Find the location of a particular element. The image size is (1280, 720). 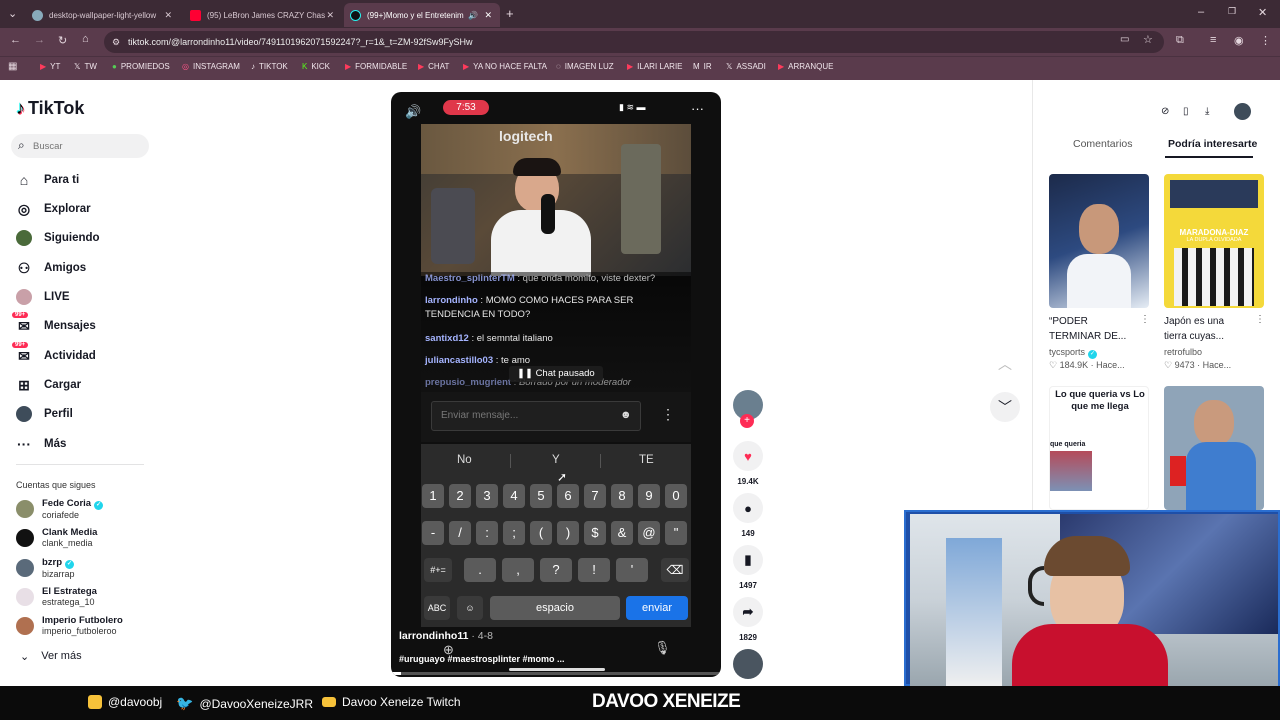

close-icon: ✕ is located at coordinates (488, 15).